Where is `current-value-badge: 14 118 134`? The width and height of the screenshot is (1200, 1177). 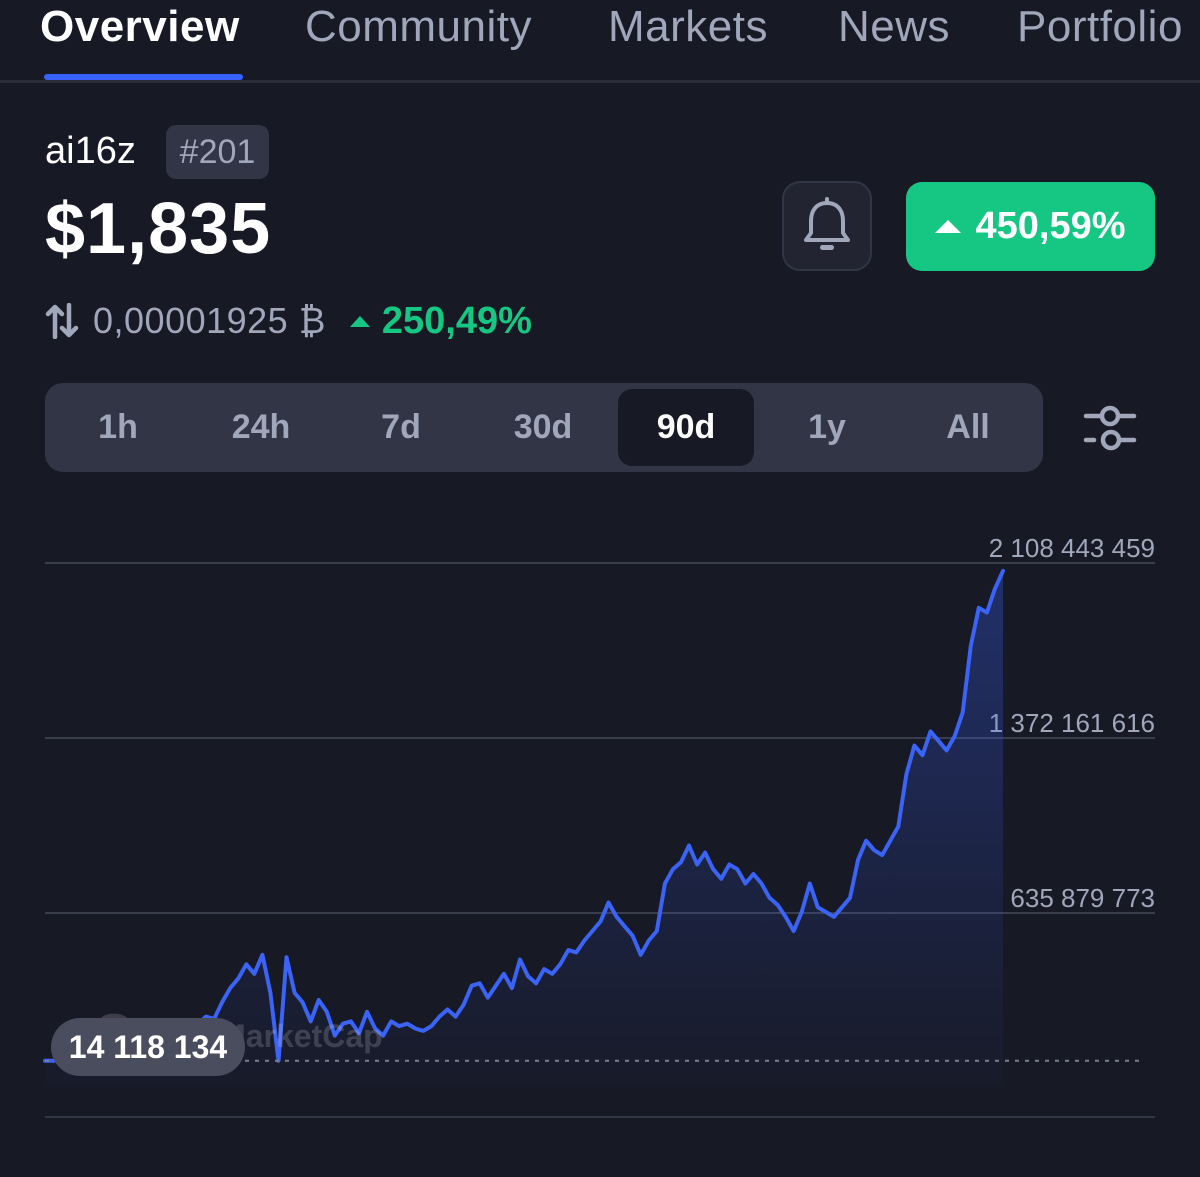 current-value-badge: 14 118 134 is located at coordinates (148, 1047).